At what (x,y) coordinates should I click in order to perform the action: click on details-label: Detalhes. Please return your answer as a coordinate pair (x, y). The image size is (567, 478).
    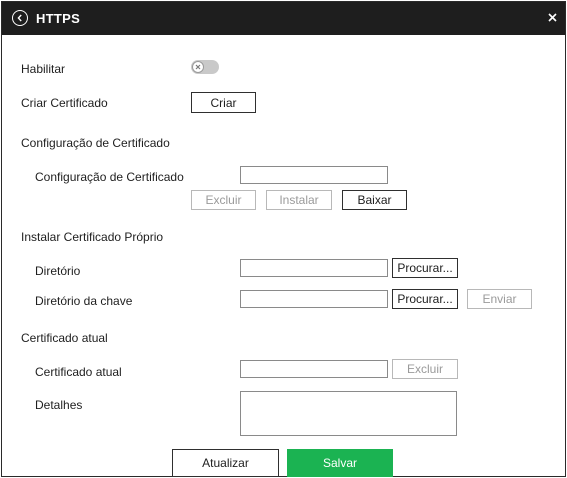
    Looking at the image, I should click on (59, 405).